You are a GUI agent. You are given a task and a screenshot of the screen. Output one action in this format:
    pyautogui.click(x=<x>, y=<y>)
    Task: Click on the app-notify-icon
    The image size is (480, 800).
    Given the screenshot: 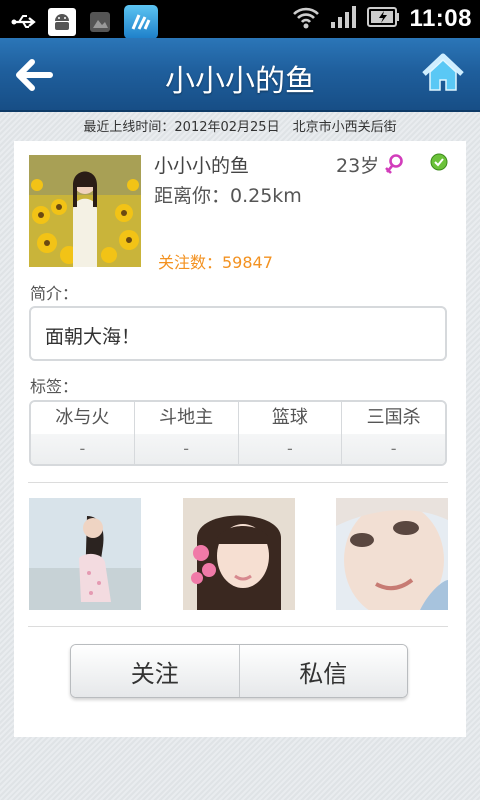 What is the action you would take?
    pyautogui.click(x=141, y=22)
    